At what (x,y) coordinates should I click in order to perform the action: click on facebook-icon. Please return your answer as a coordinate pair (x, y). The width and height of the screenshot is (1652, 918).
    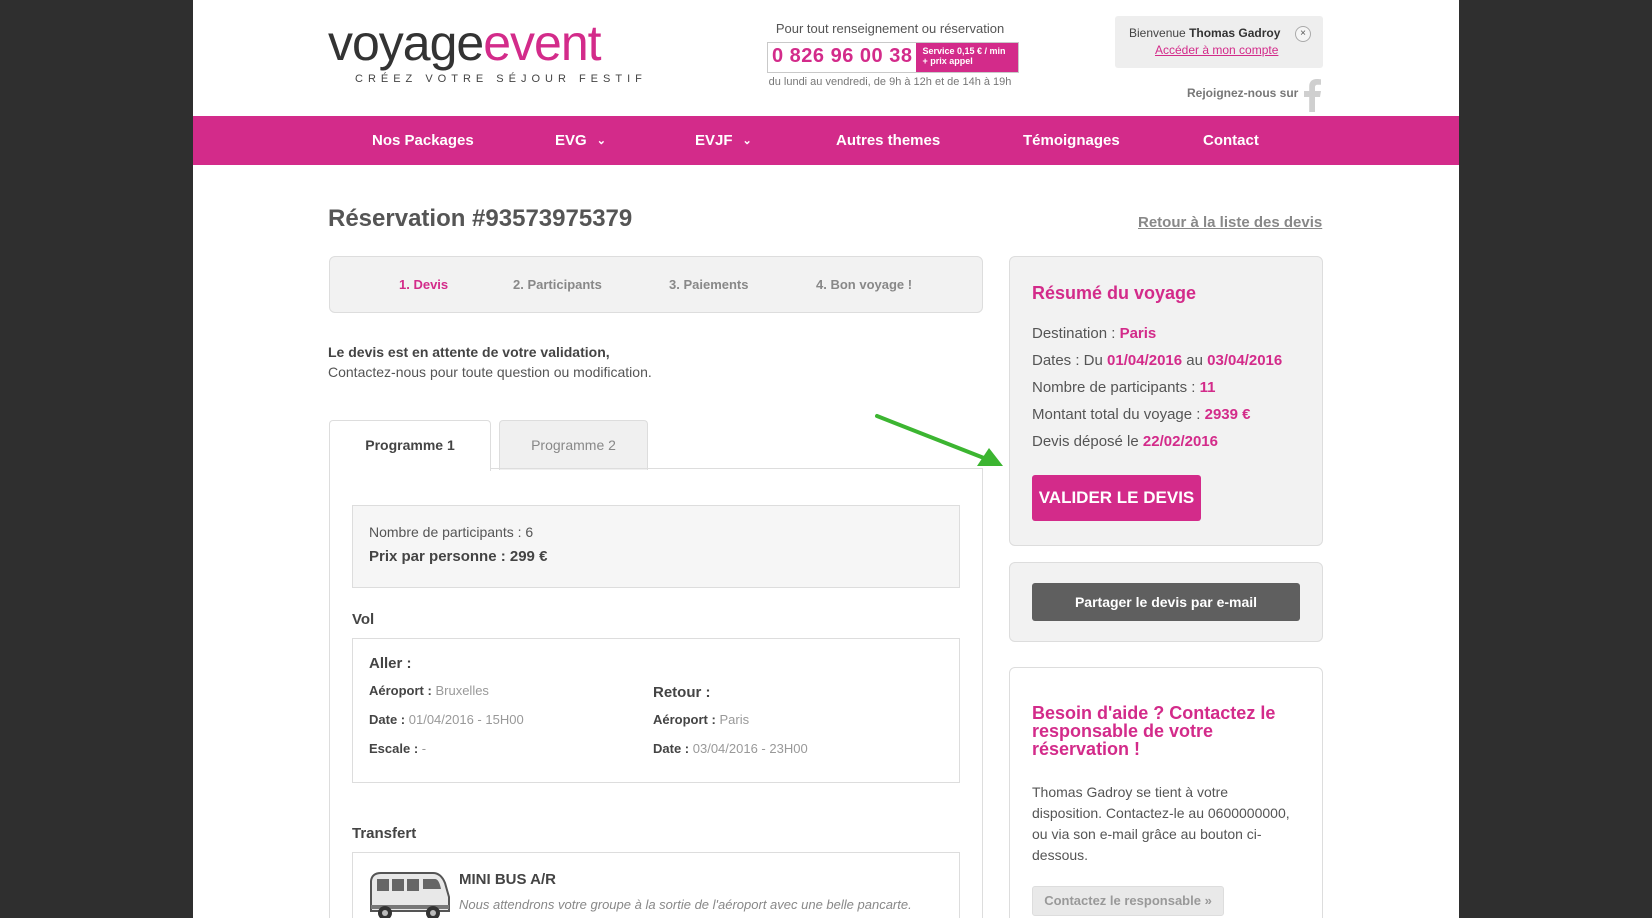
    Looking at the image, I should click on (1312, 95).